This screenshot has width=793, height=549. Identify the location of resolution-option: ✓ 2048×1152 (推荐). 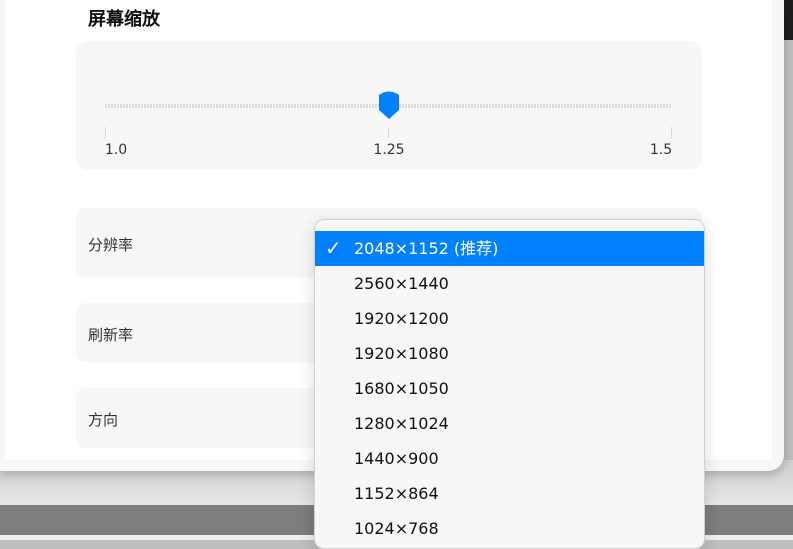
(509, 248).